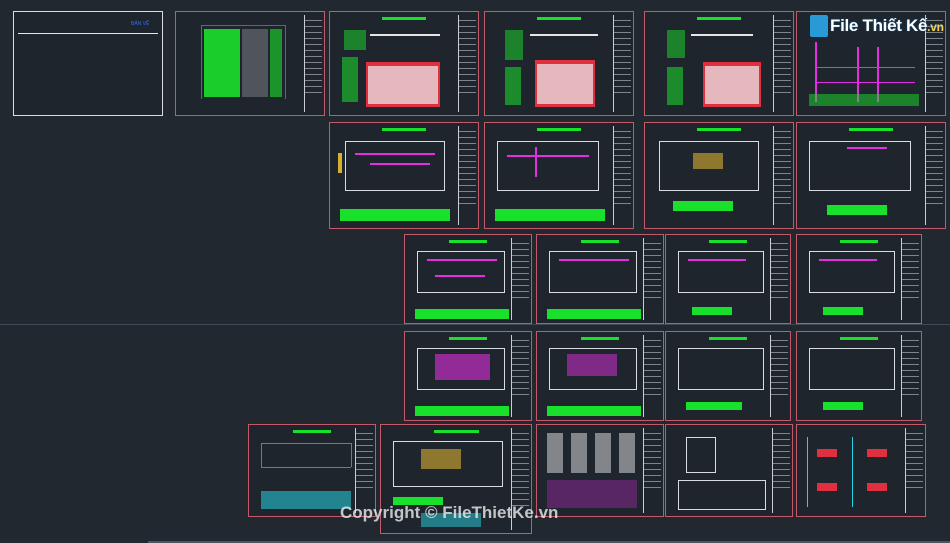 This screenshot has height=543, width=950. I want to click on cover-sheet-label: BẢN VẼ, so click(140, 24).